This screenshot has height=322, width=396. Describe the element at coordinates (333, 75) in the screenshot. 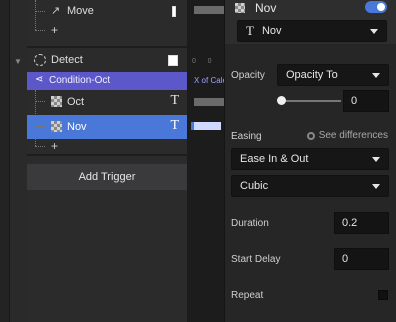

I see `opacity-mode-select: Opacity To` at that location.